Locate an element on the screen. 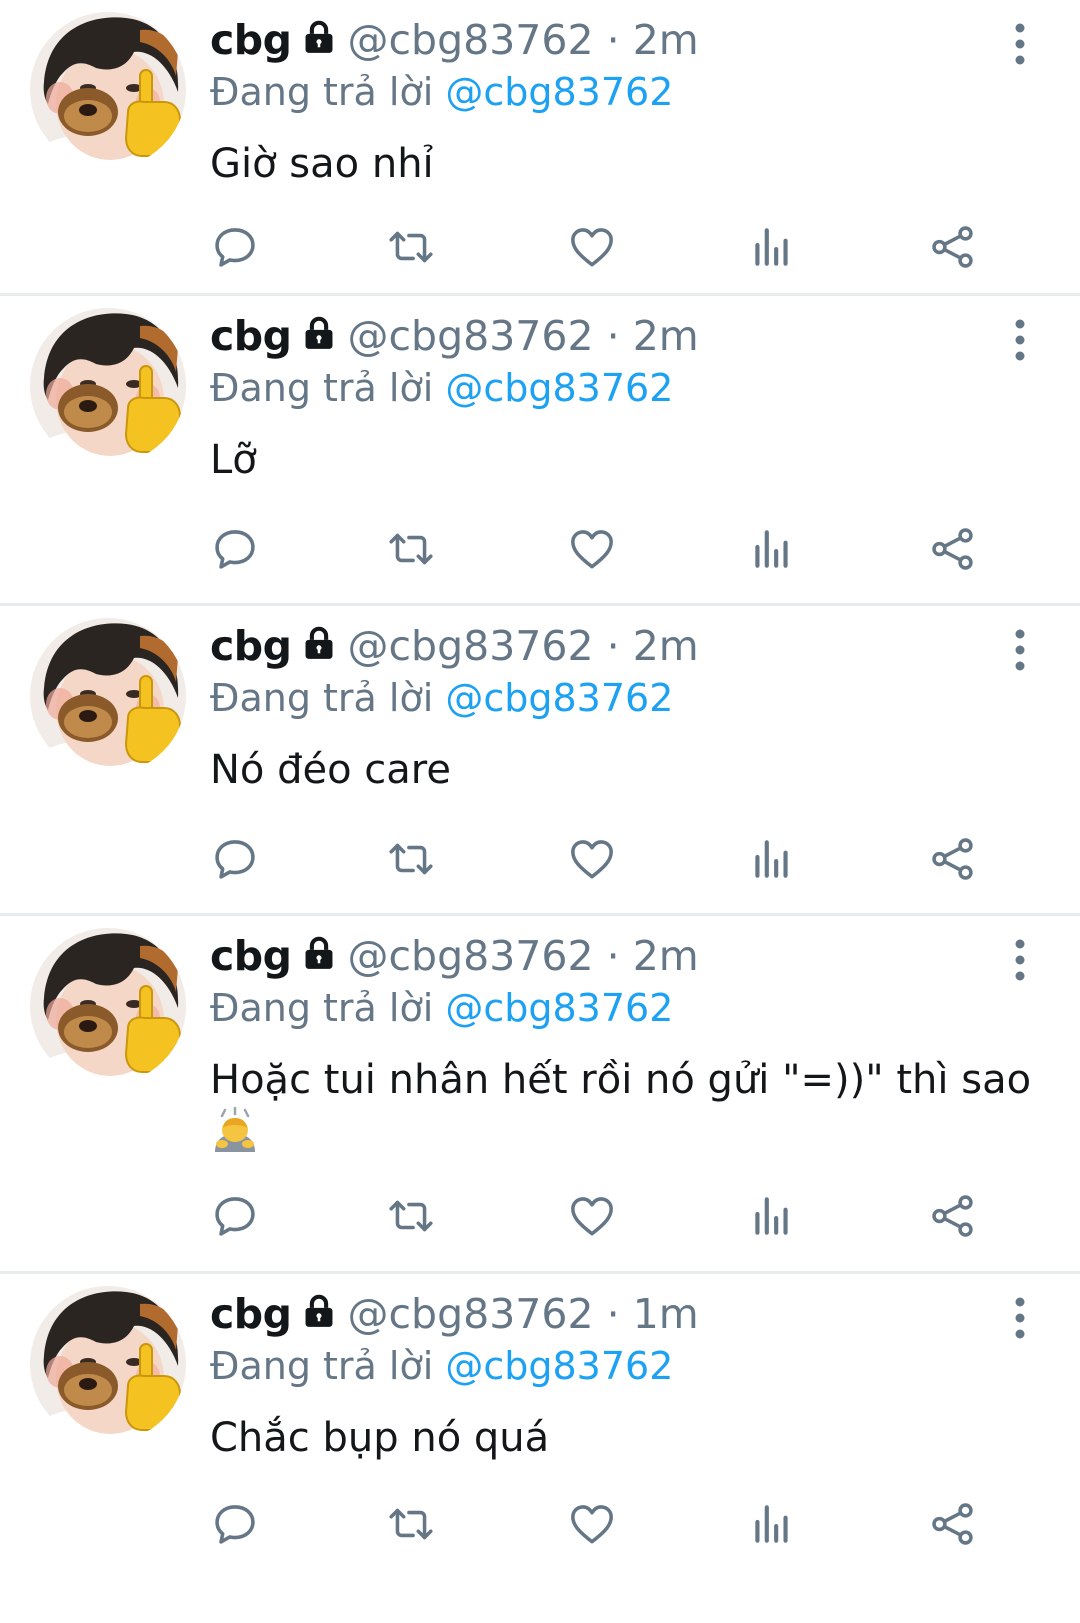  tweet-header: cbg @cbg83762 · 1m is located at coordinates (625, 1314).